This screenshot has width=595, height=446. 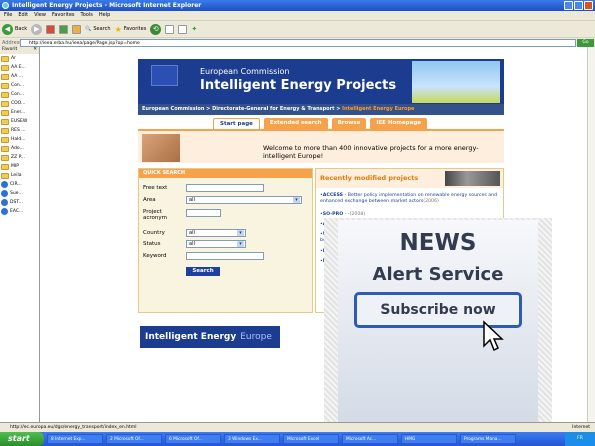 What do you see at coordinates (131, 29) in the screenshot?
I see `favorites-button: ★ Favorites` at bounding box center [131, 29].